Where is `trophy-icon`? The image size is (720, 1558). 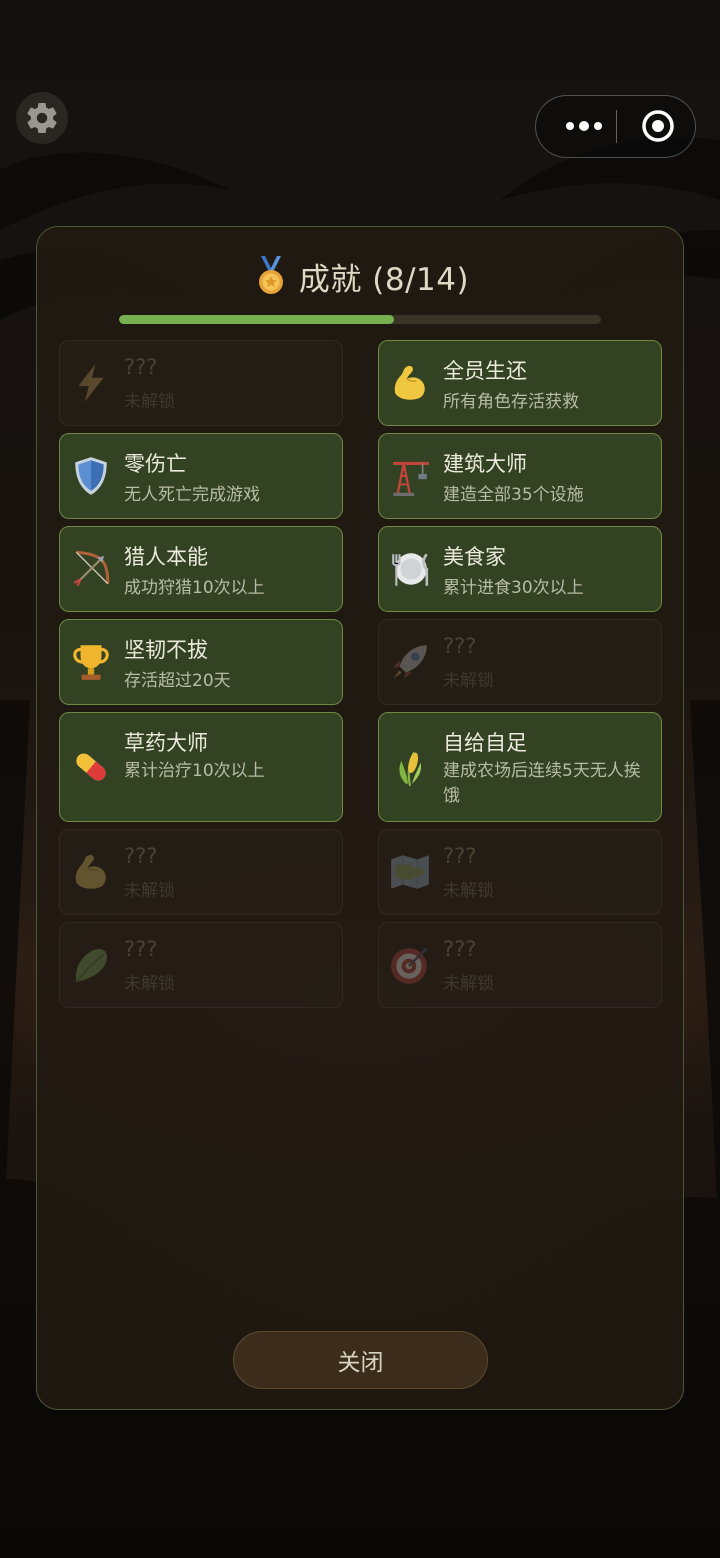 trophy-icon is located at coordinates (91, 662).